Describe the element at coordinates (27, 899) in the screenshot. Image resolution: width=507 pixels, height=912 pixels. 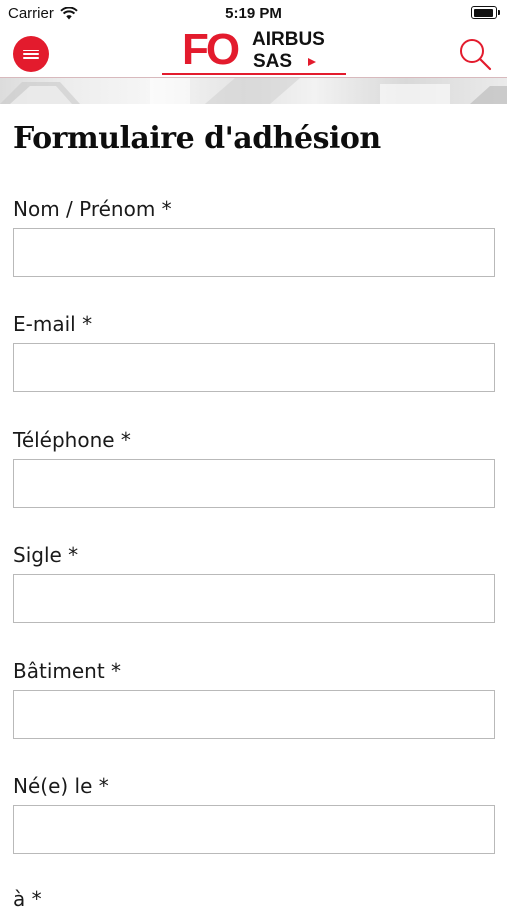
I see `field-label: à *` at that location.